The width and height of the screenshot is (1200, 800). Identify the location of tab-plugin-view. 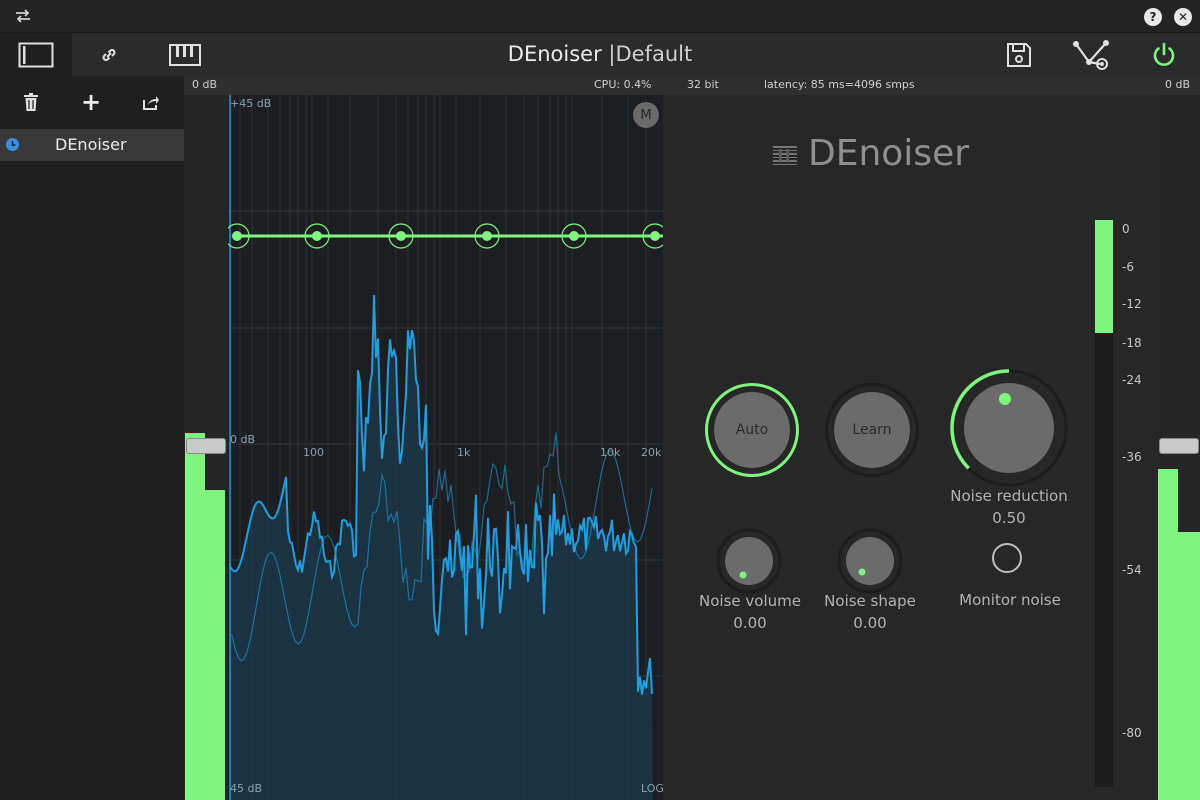
(36, 54).